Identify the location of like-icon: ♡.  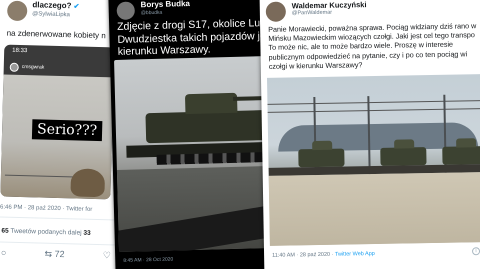
(107, 255).